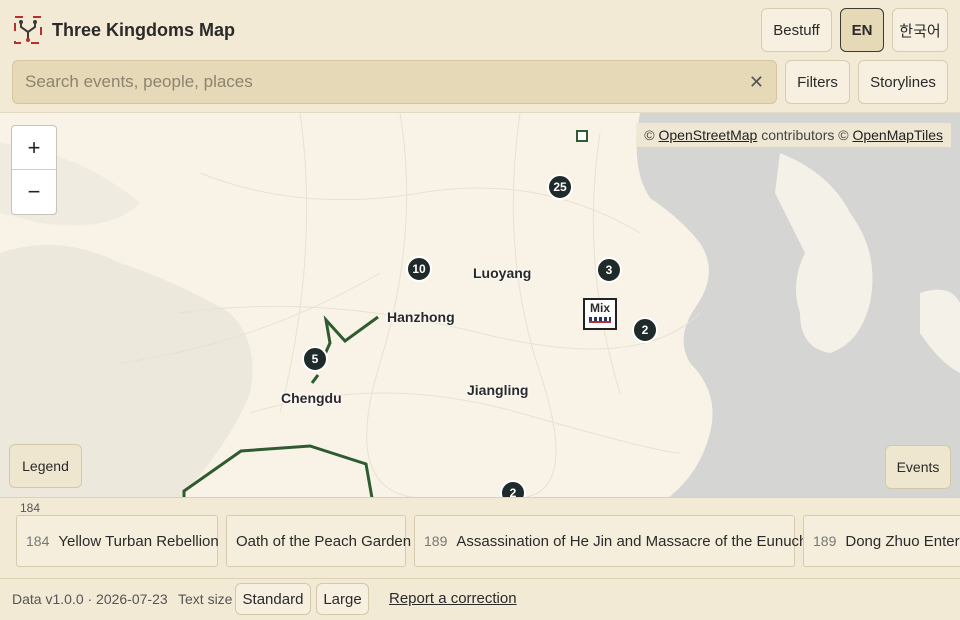  Describe the element at coordinates (582, 136) in the screenshot. I see `map-square-marker` at that location.